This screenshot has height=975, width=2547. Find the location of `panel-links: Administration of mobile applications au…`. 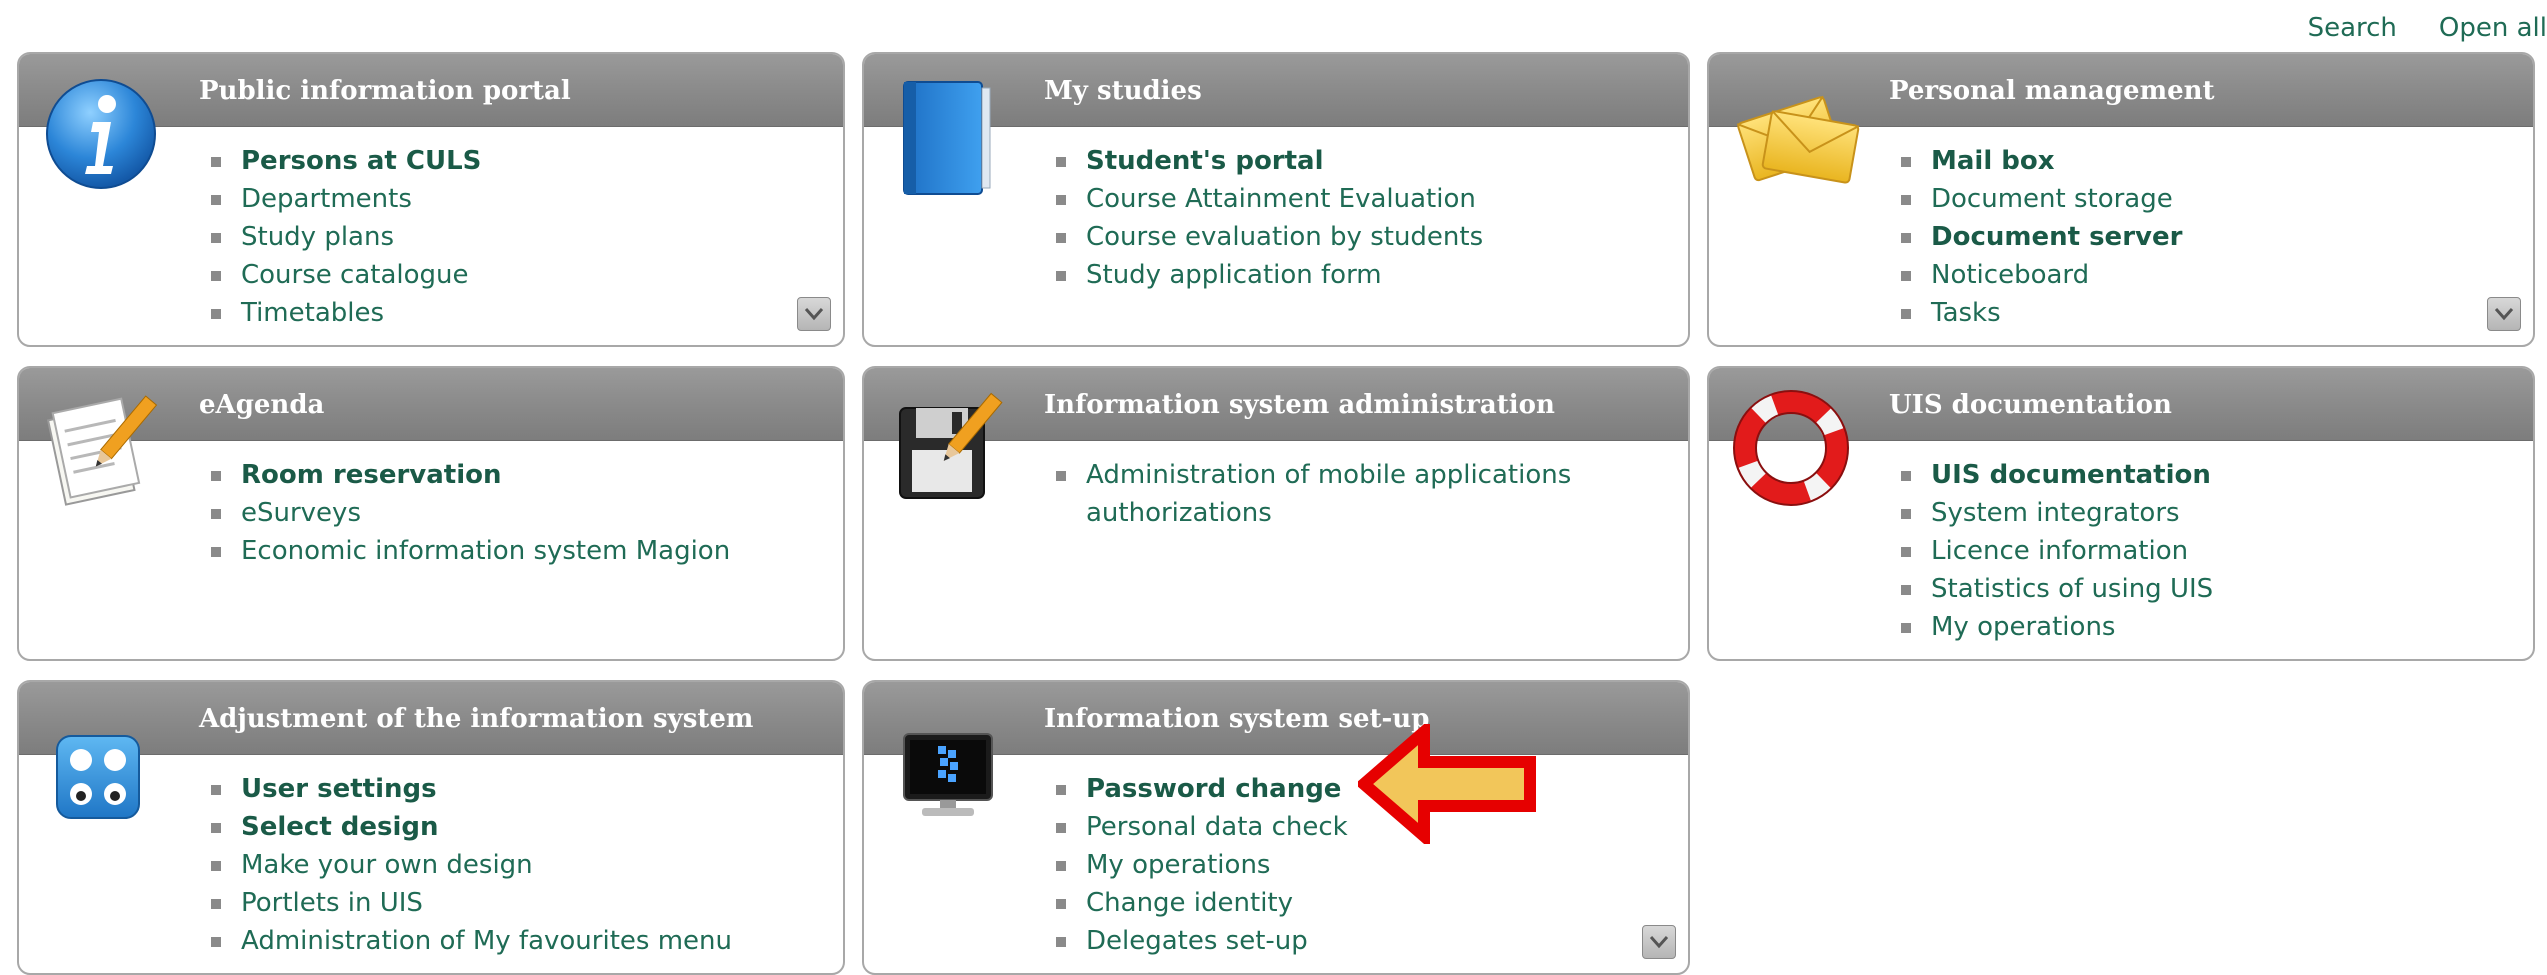

panel-links: Administration of mobile applications au… is located at coordinates (1314, 494).